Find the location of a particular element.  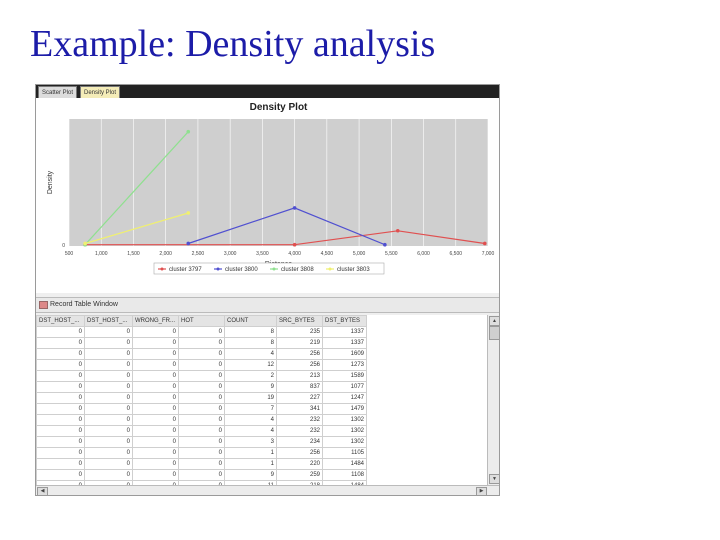

column-header: HOT is located at coordinates (201, 321).